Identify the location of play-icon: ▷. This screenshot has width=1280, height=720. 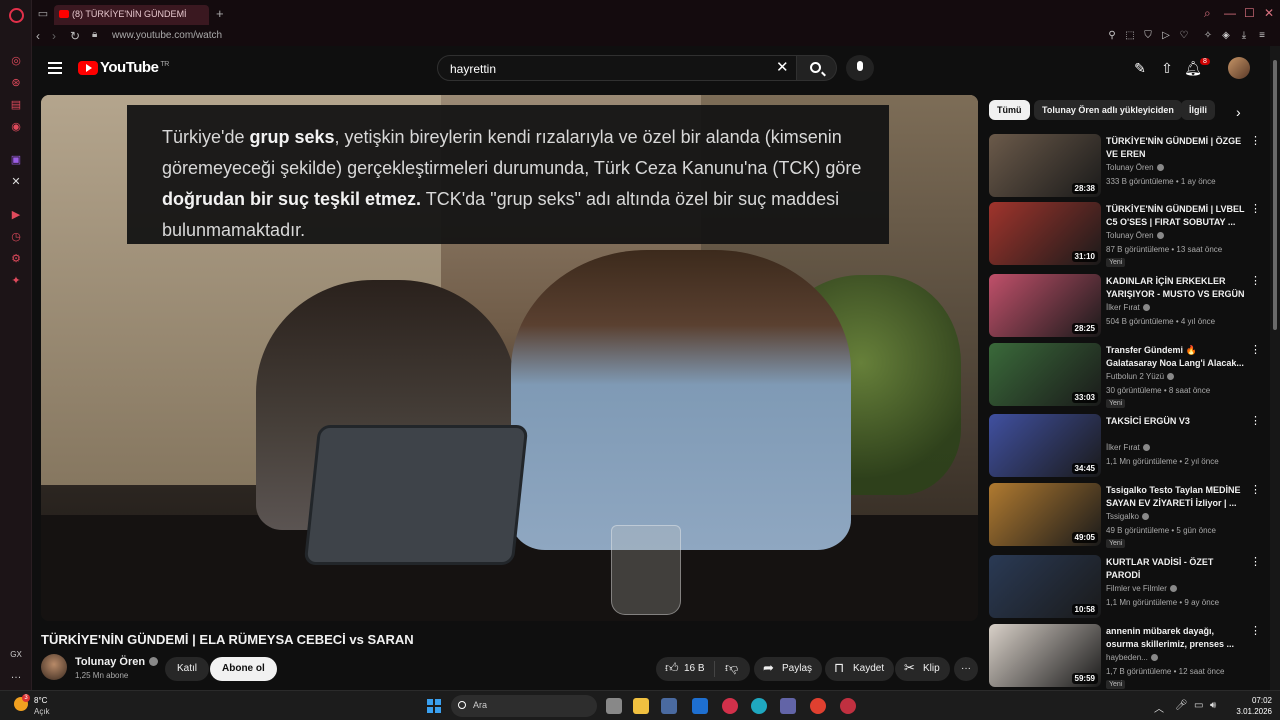
(1166, 36).